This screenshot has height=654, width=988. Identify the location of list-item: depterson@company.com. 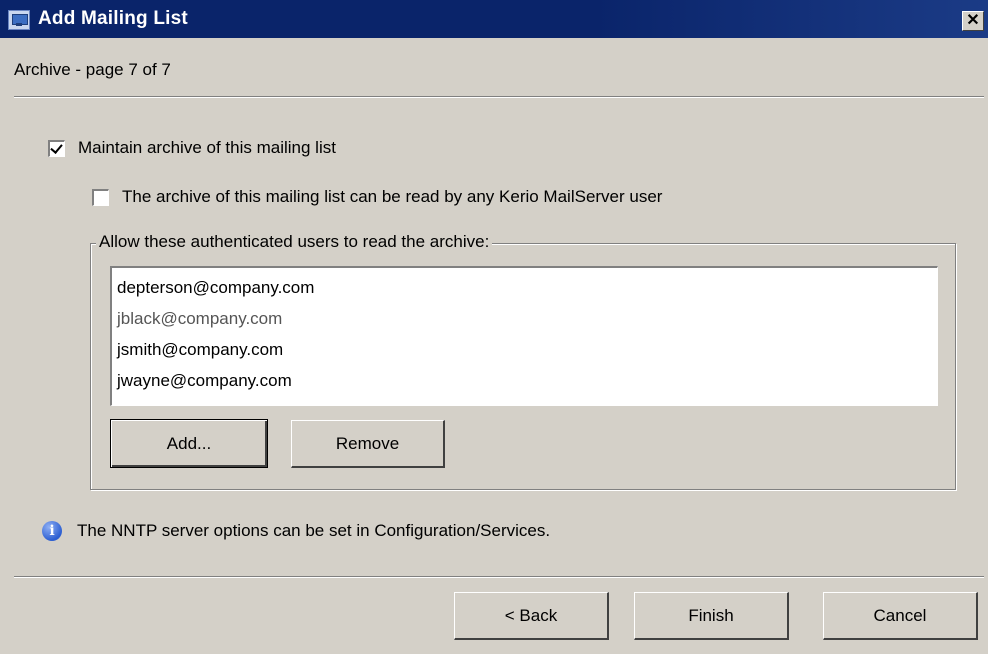
(524, 287).